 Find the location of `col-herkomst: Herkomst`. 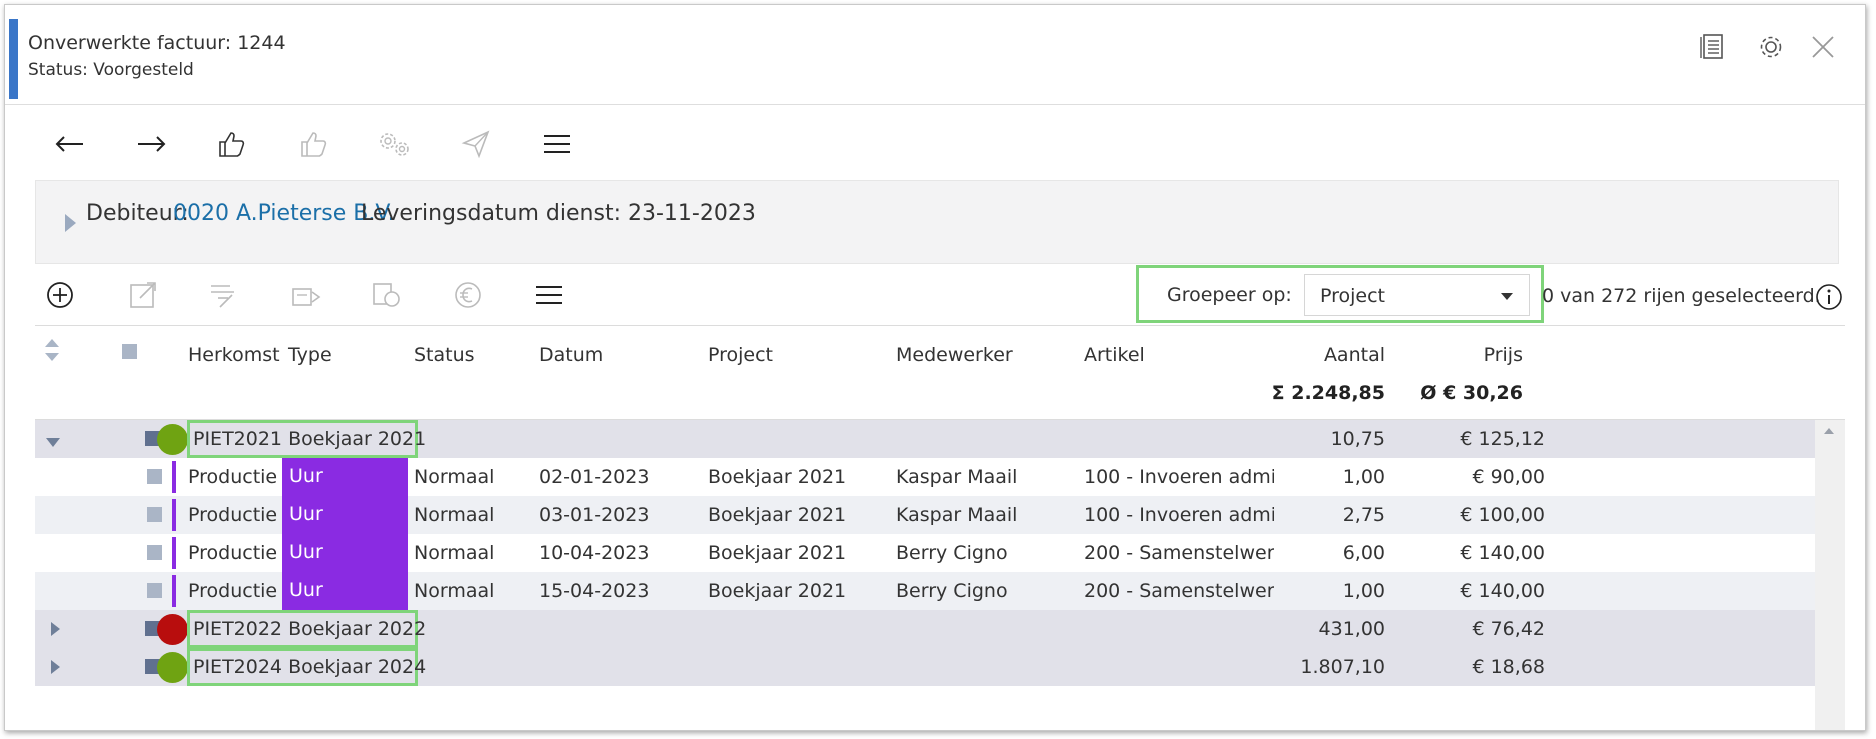

col-herkomst: Herkomst is located at coordinates (234, 355).